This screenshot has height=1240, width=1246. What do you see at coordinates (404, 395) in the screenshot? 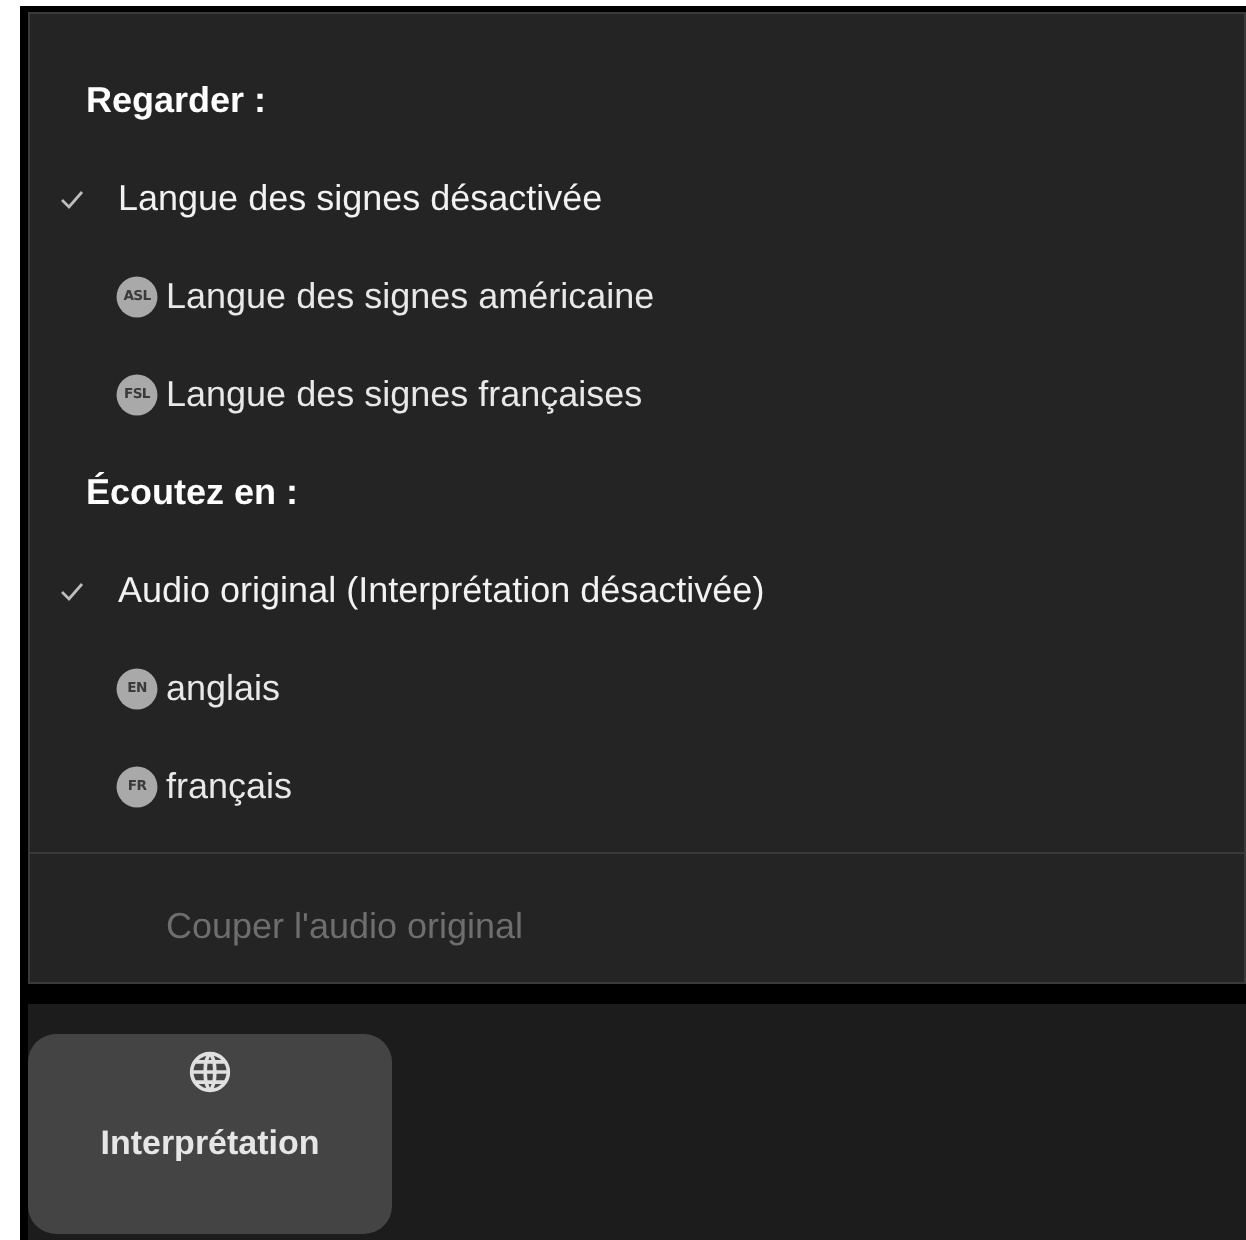
I see `menu-item: Langue des signes françaises` at bounding box center [404, 395].